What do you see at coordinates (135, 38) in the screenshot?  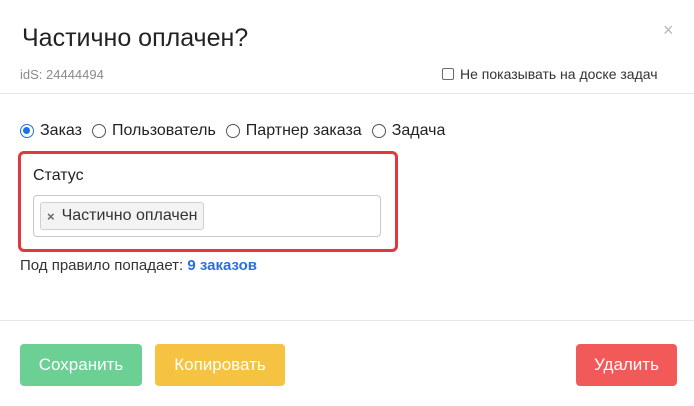 I see `dialog-title: Частично оплачен?` at bounding box center [135, 38].